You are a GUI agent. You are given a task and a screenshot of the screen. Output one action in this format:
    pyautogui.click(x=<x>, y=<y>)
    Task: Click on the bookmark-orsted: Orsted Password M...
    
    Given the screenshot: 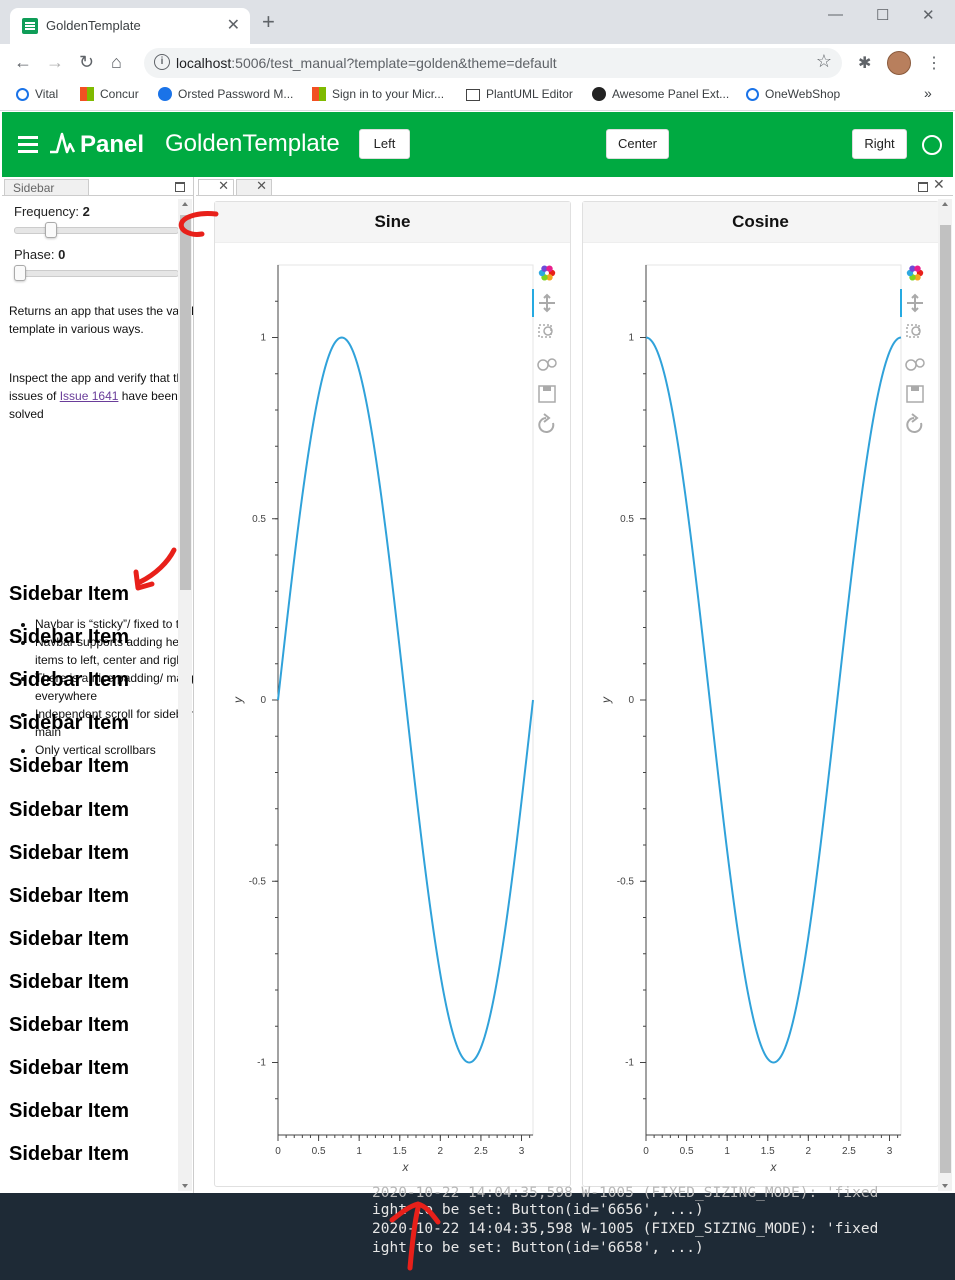 What is the action you would take?
    pyautogui.click(x=225, y=94)
    